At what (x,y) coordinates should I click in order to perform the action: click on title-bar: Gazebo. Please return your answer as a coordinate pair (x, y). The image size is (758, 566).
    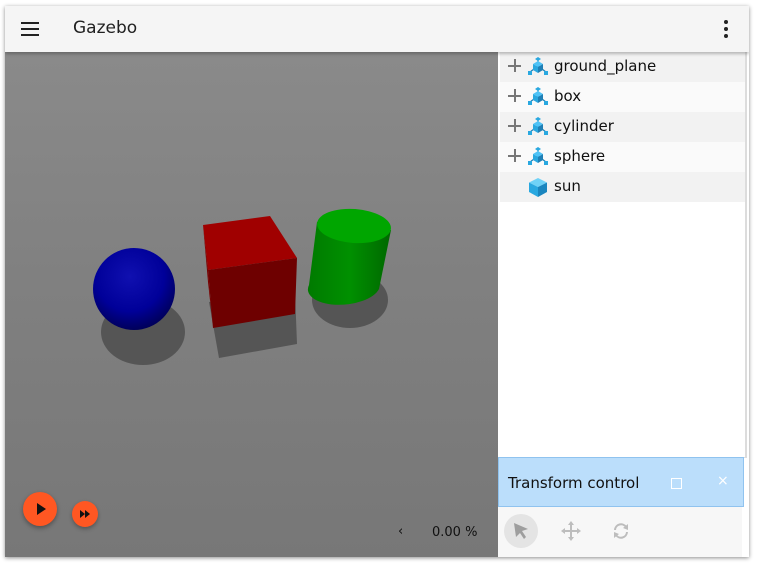
    Looking at the image, I should click on (377, 29).